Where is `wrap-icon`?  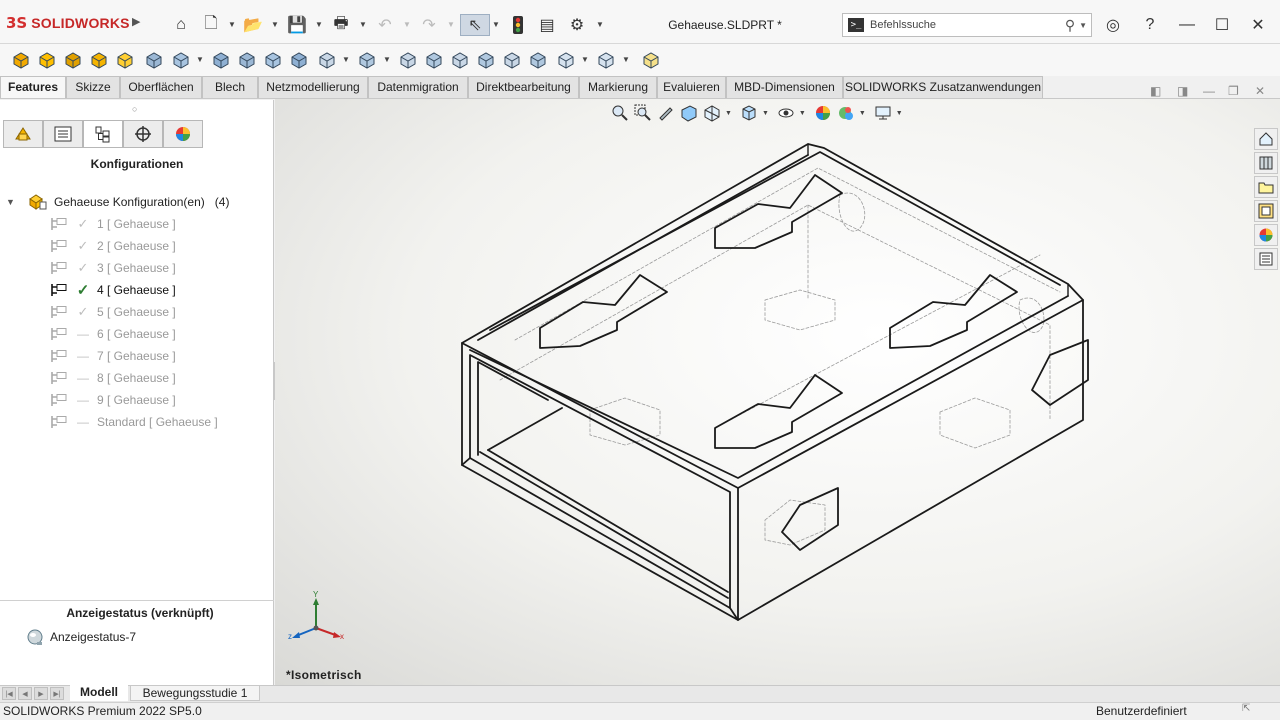
wrap-icon is located at coordinates (486, 60).